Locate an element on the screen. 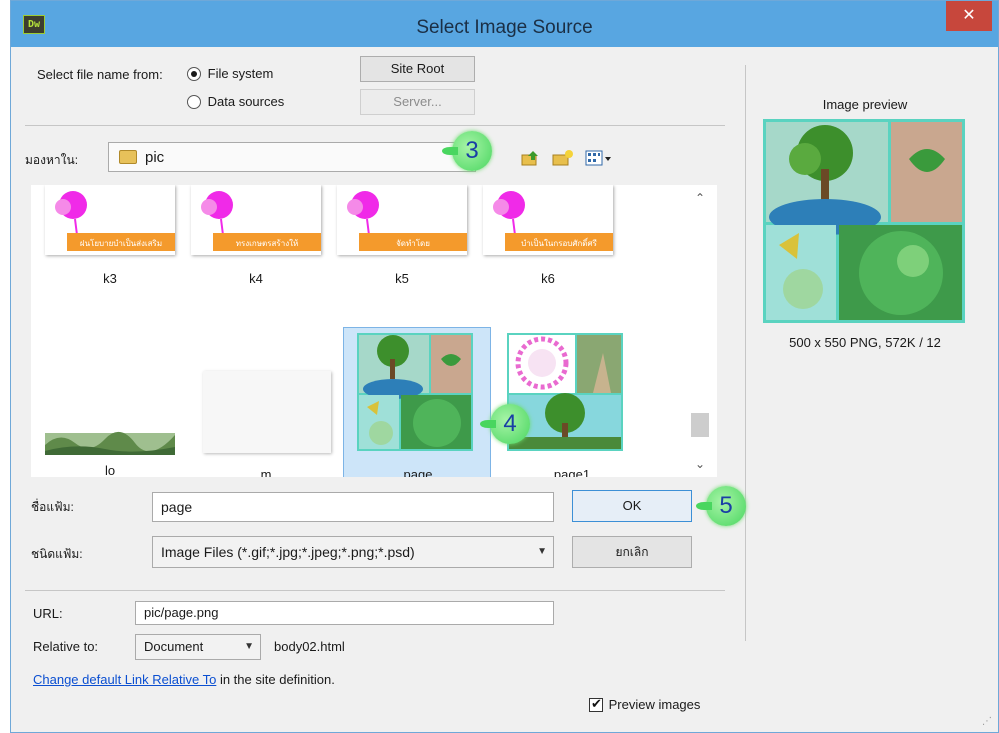 The height and width of the screenshot is (733, 999). folder-icon is located at coordinates (128, 157).